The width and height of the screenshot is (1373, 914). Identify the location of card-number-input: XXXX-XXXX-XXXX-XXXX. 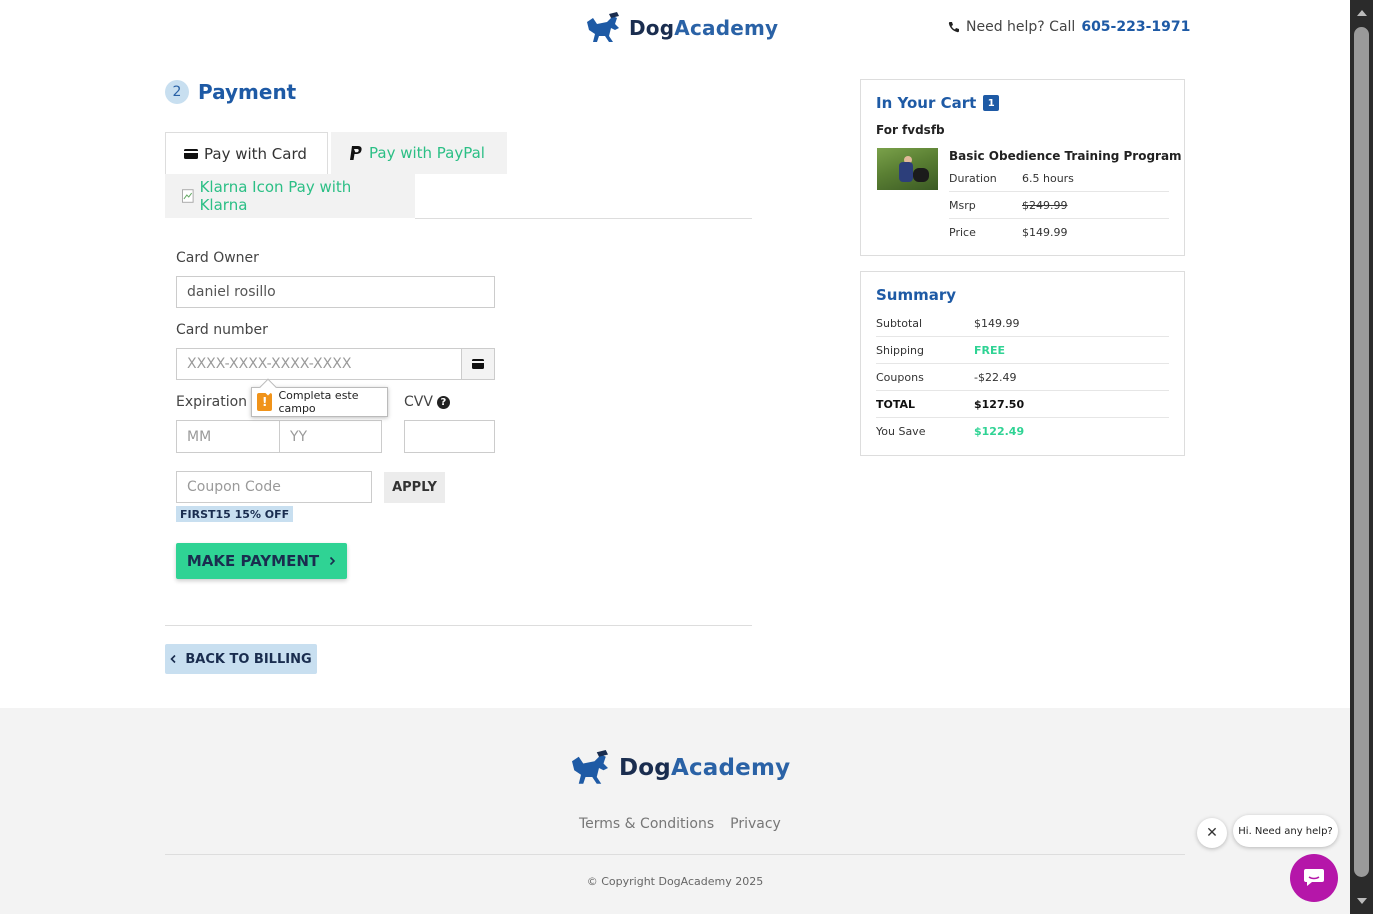
(319, 364).